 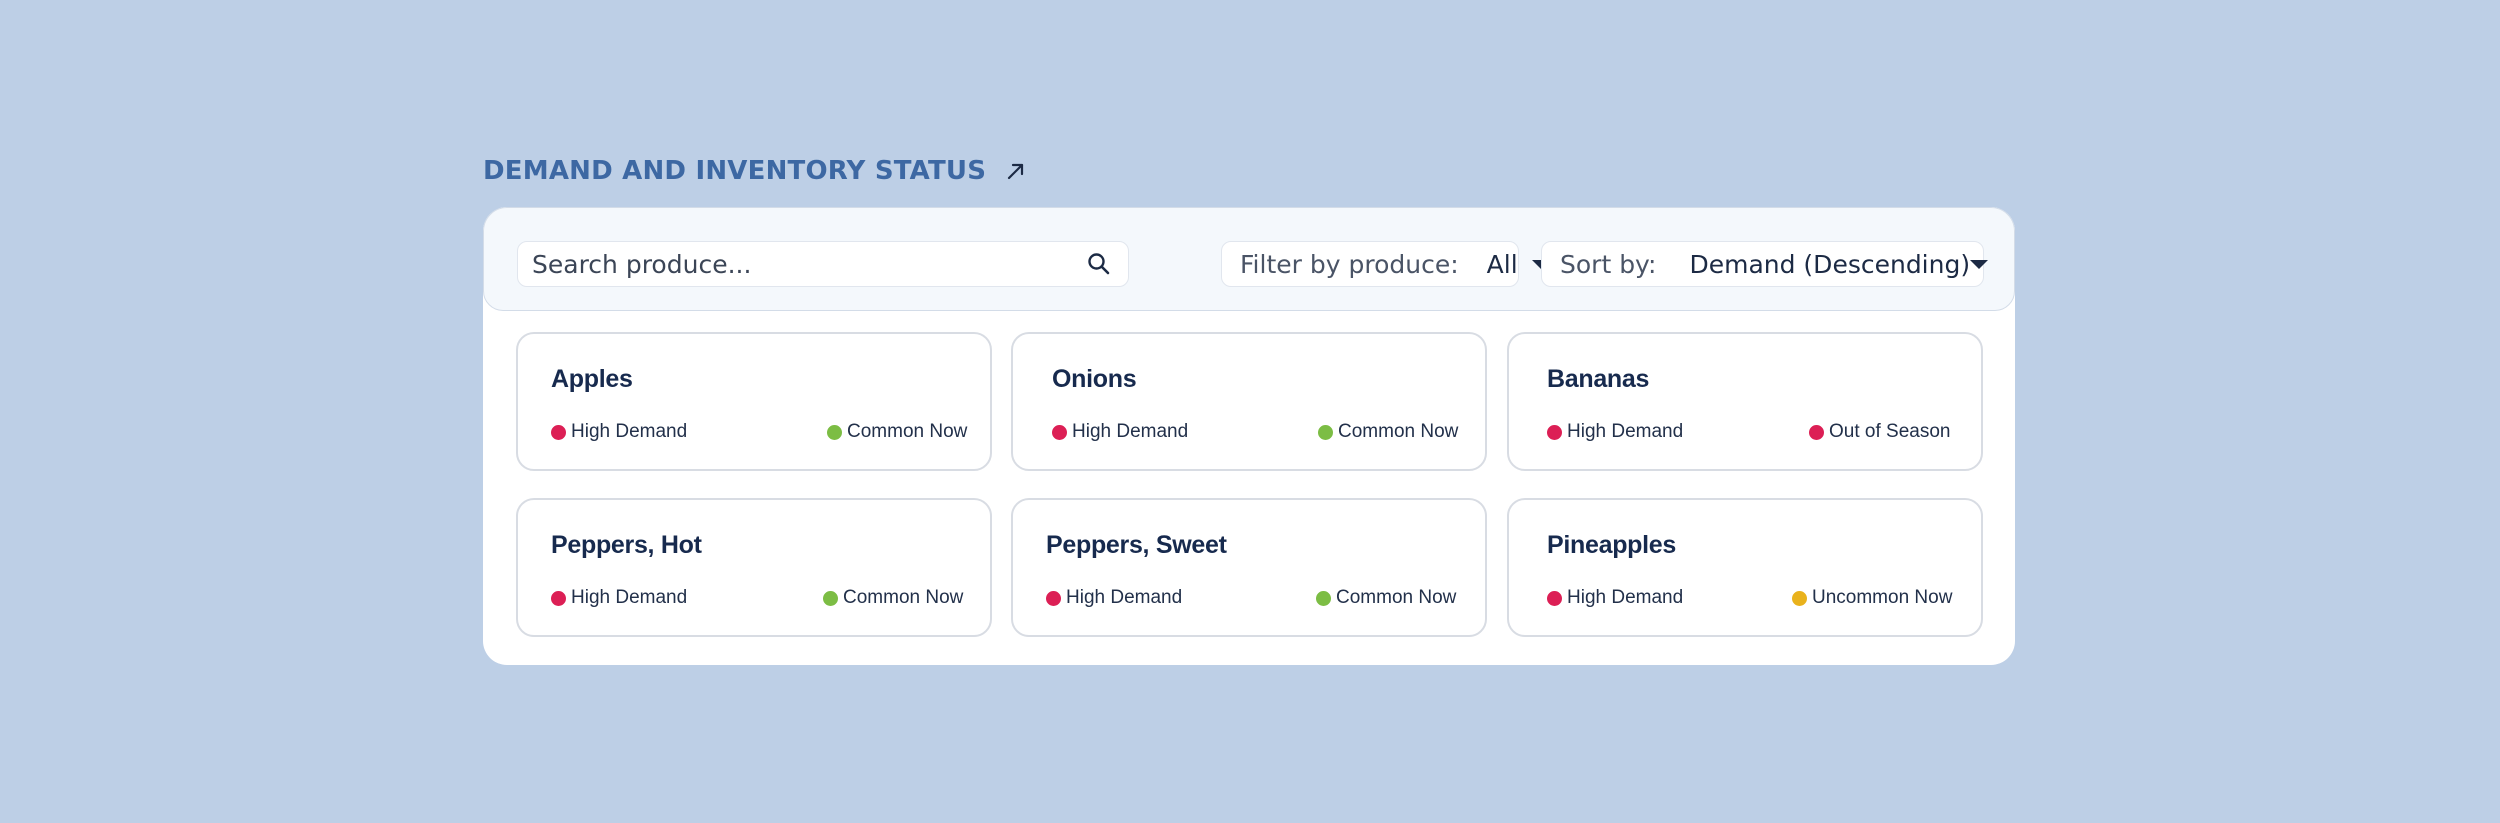 I want to click on produce-card: Peppers, Sweet High Demand Common Now, so click(x=1249, y=567).